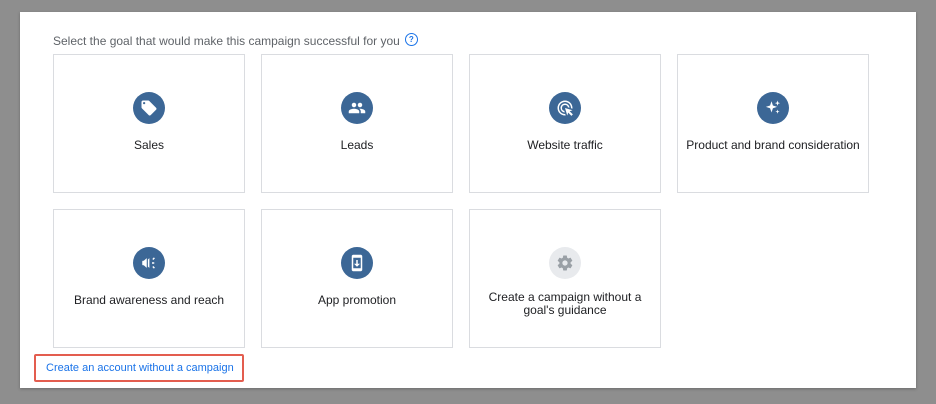 Image resolution: width=936 pixels, height=404 pixels. What do you see at coordinates (149, 145) in the screenshot?
I see `goal-label: Sales` at bounding box center [149, 145].